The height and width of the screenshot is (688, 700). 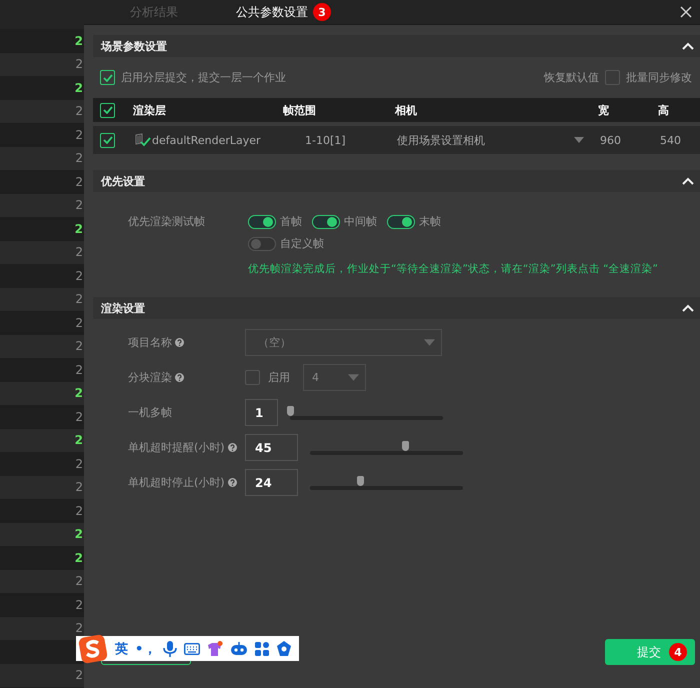 I want to click on column-header: 帧范围, so click(x=300, y=110).